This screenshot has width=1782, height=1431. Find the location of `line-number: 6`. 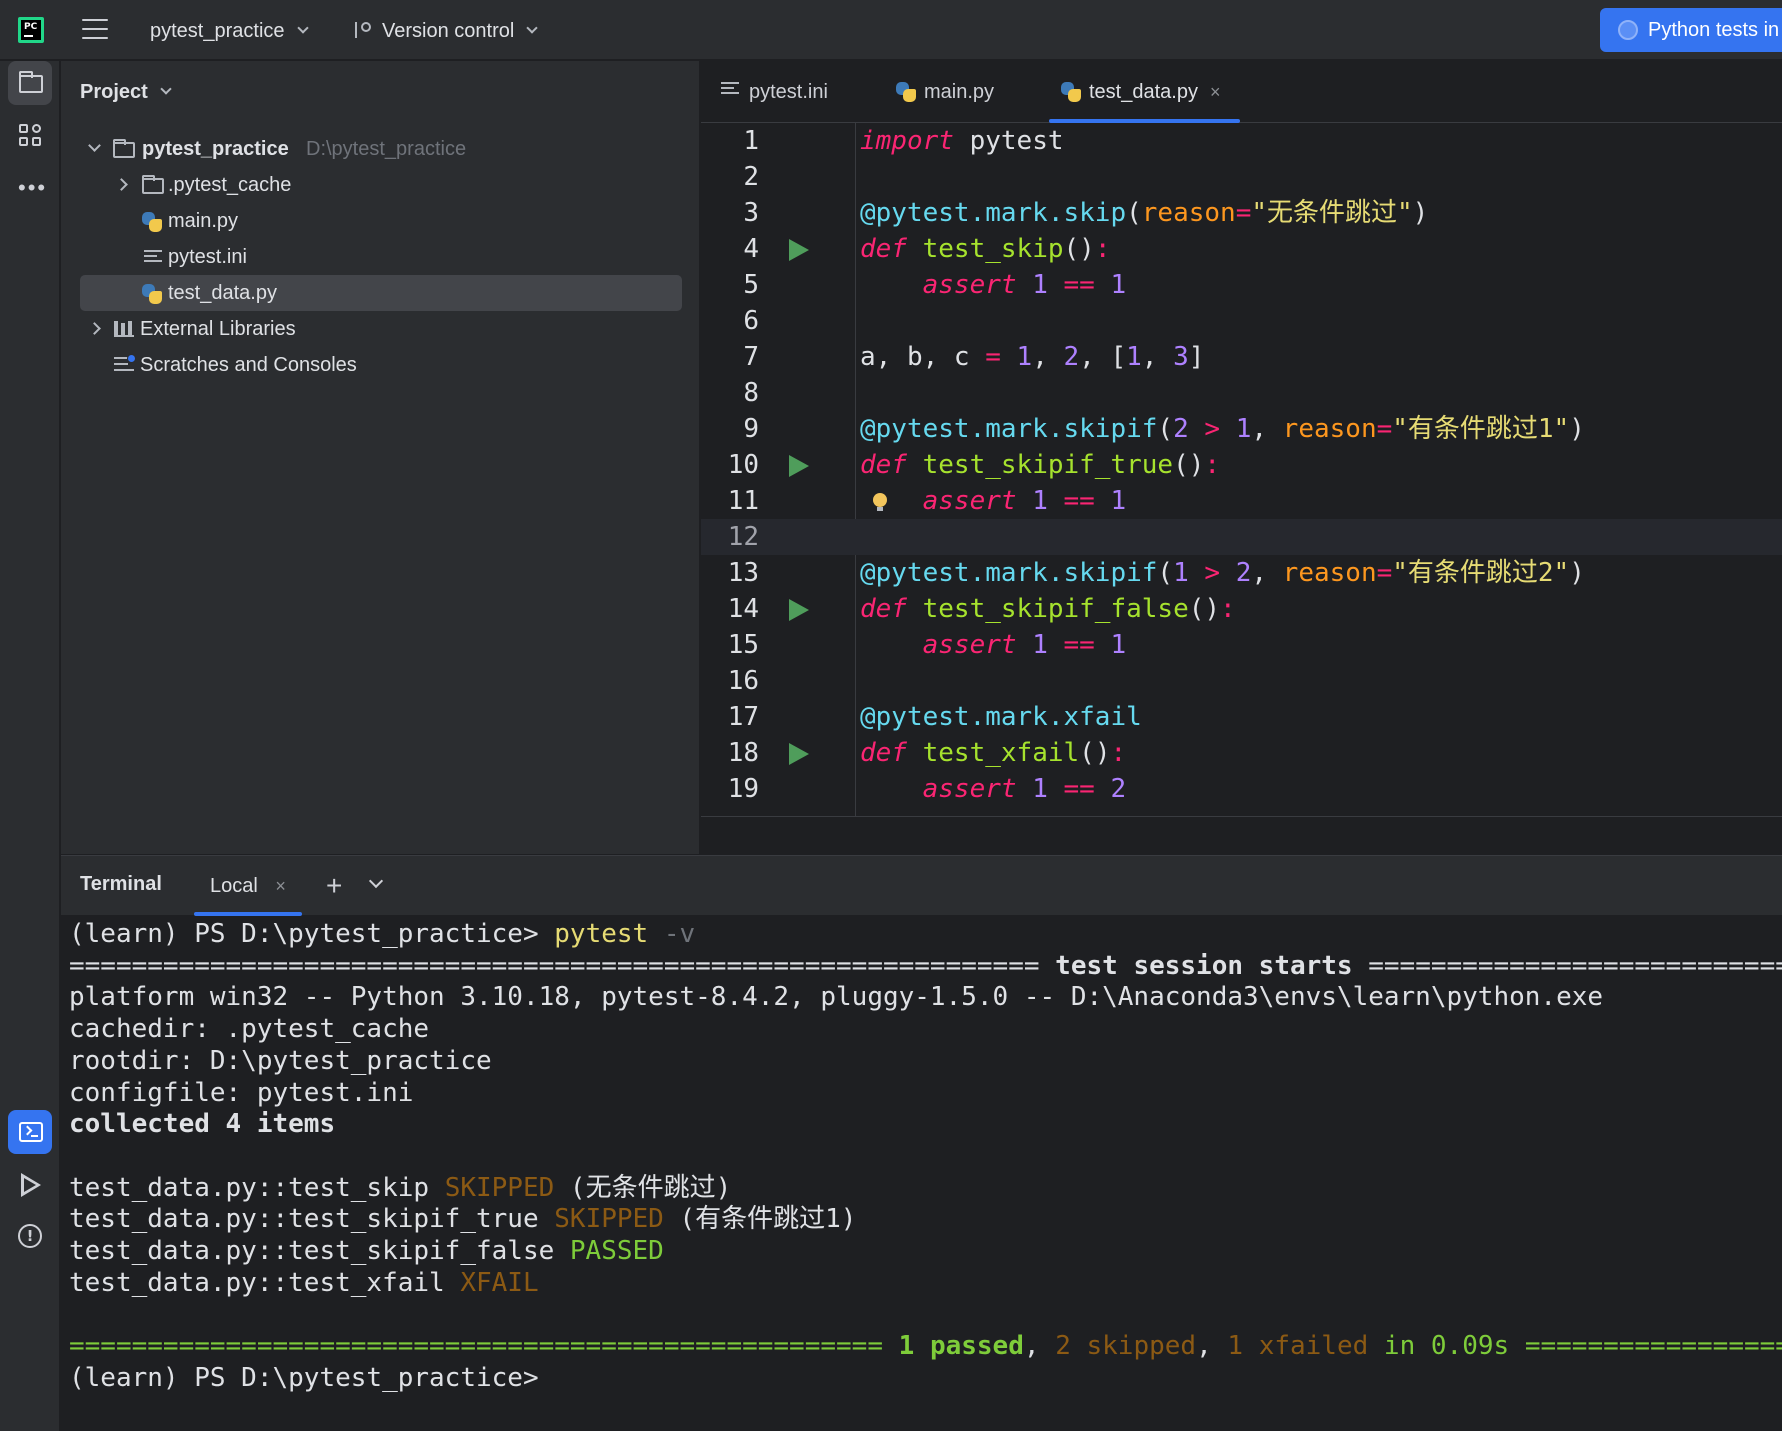

line-number: 6 is located at coordinates (751, 321).